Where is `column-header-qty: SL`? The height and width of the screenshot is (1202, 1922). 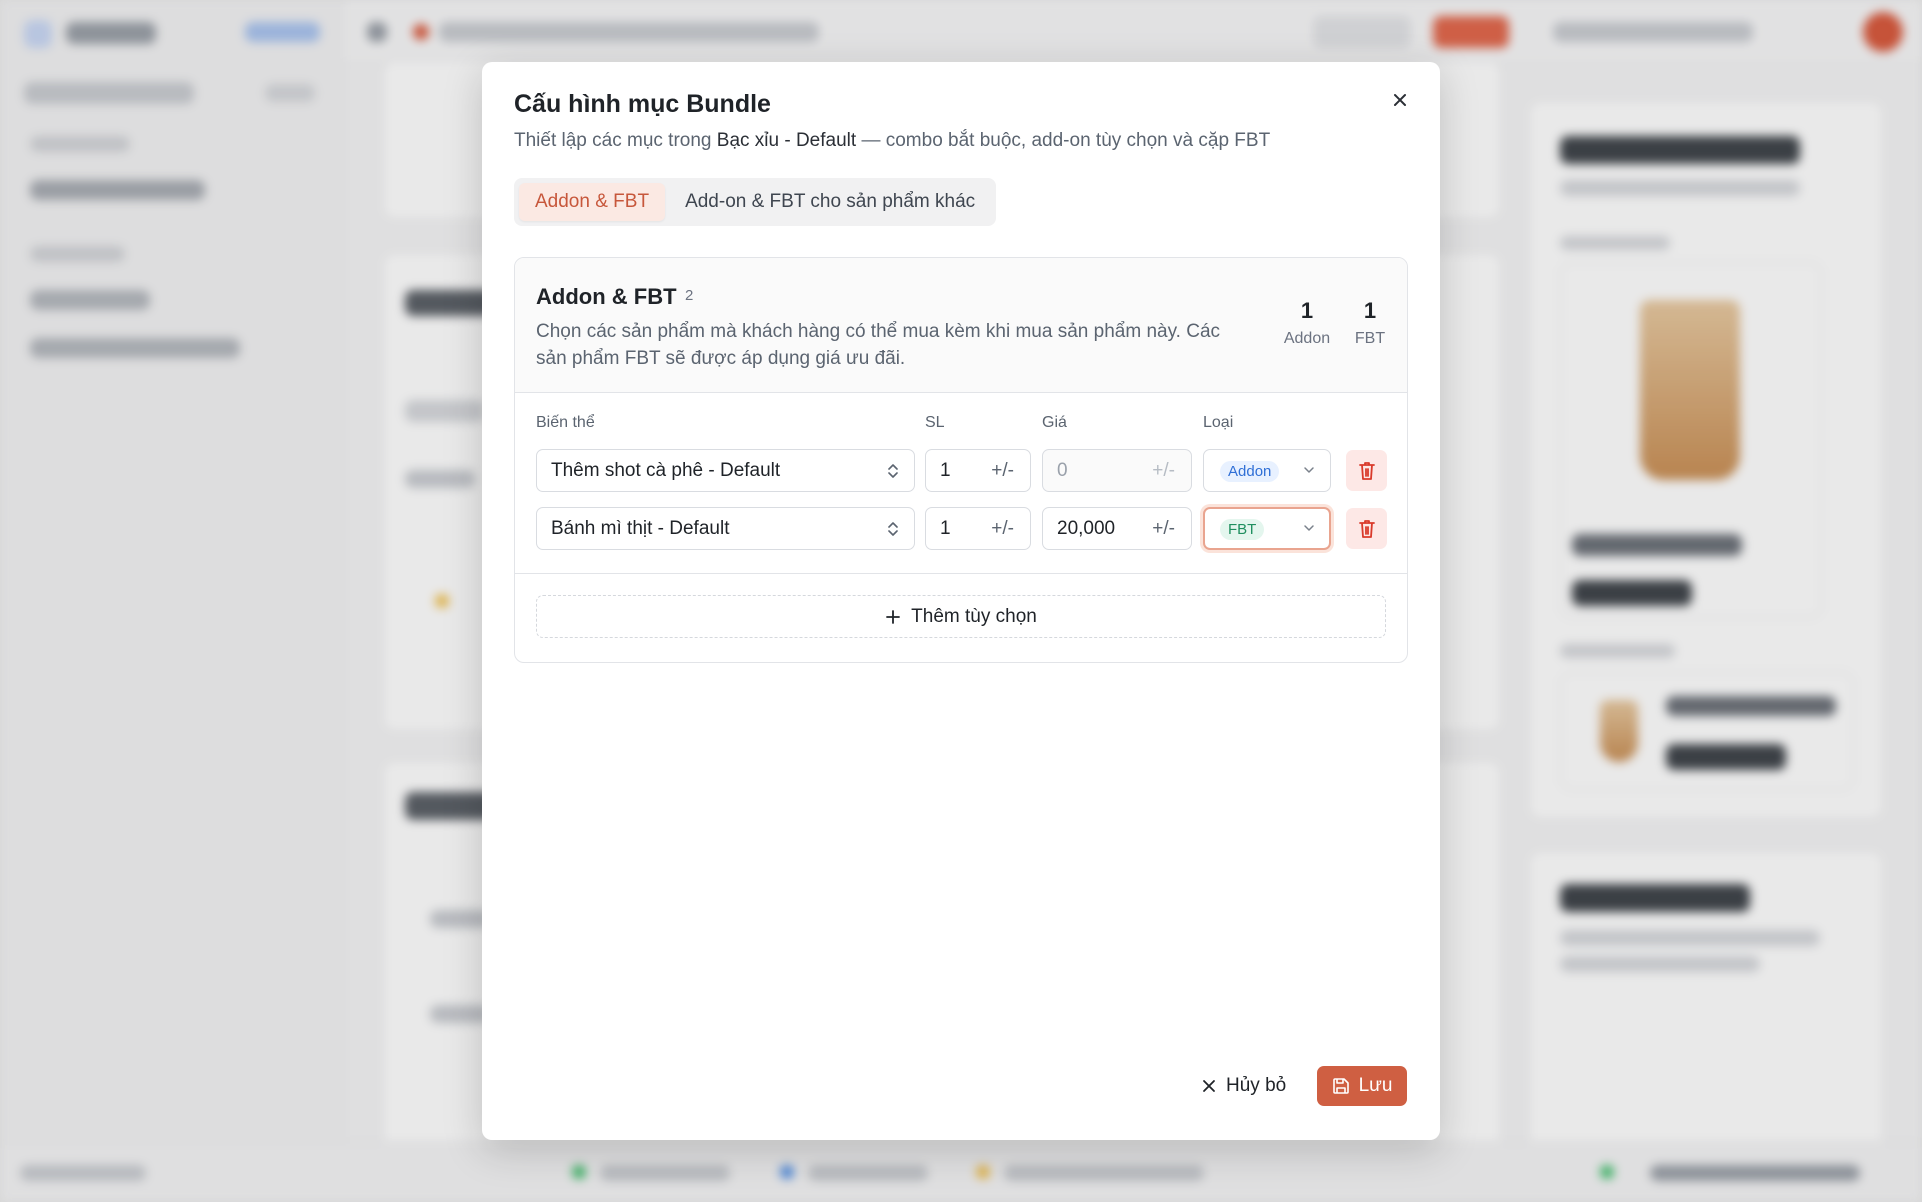 column-header-qty: SL is located at coordinates (935, 422).